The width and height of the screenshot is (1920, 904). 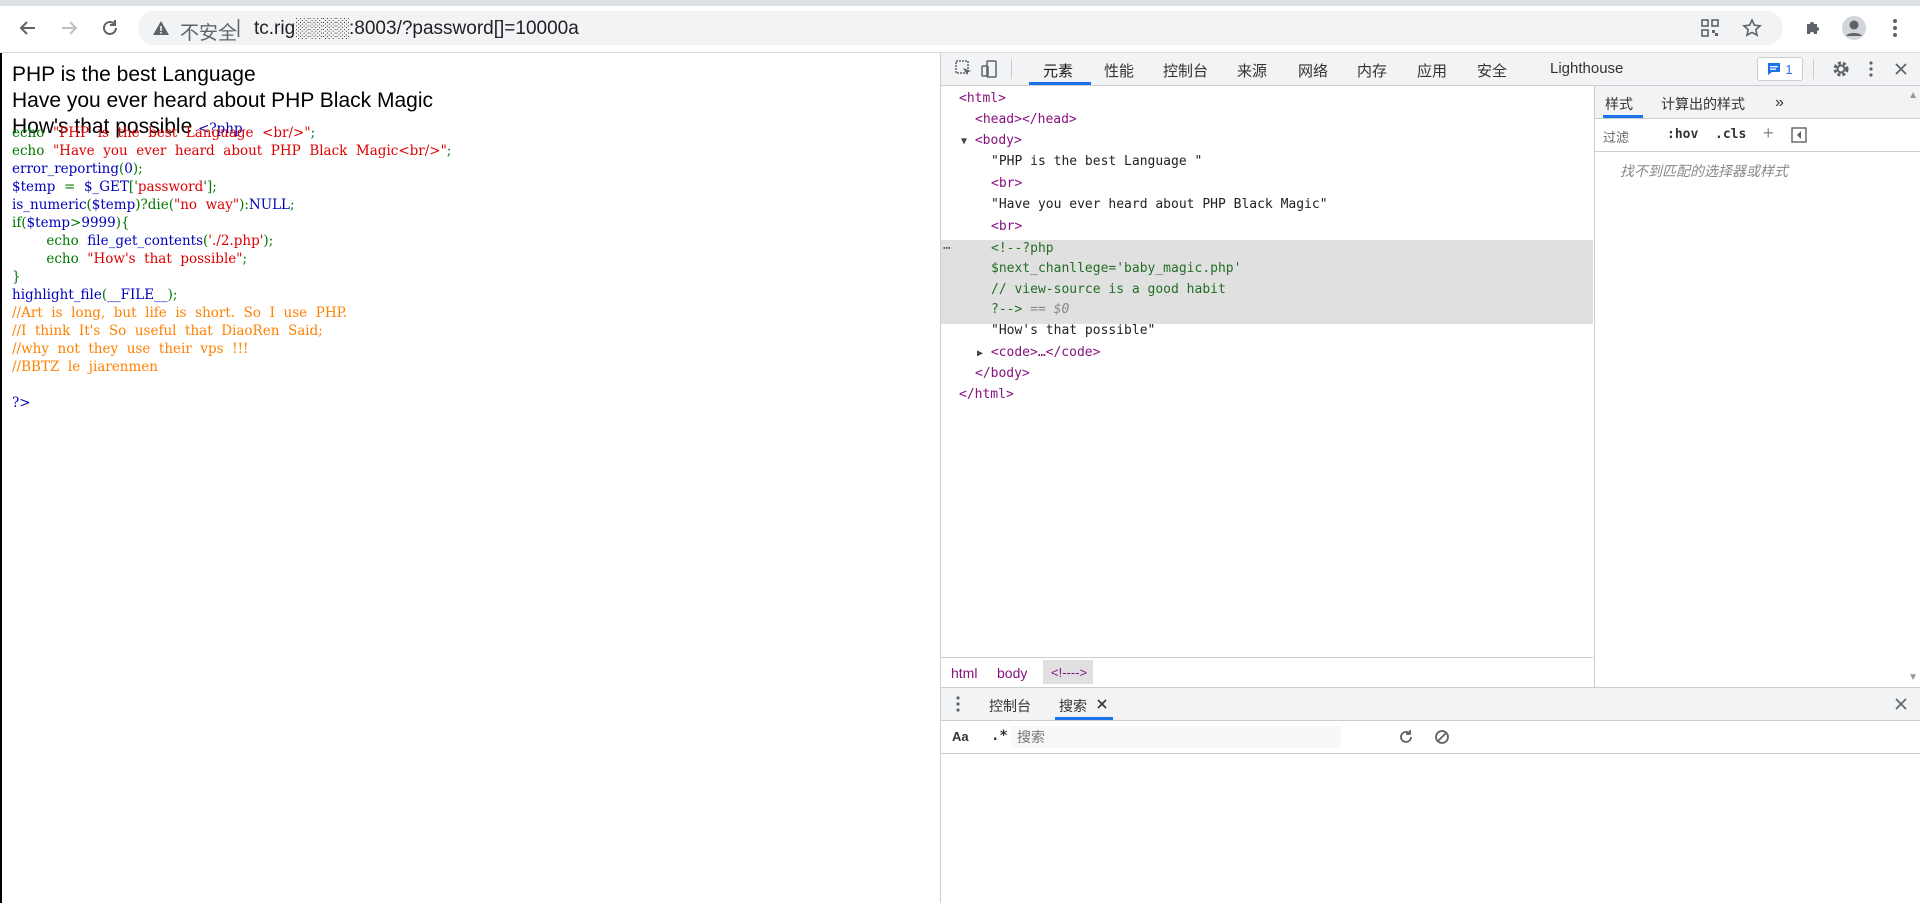 I want to click on url-text: tc.rig░░░░:8003/?password[]=10000a, so click(x=416, y=29).